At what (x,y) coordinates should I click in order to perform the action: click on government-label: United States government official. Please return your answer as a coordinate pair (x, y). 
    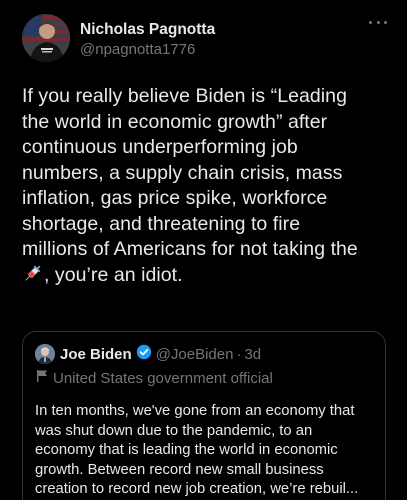
    Looking at the image, I should click on (204, 378).